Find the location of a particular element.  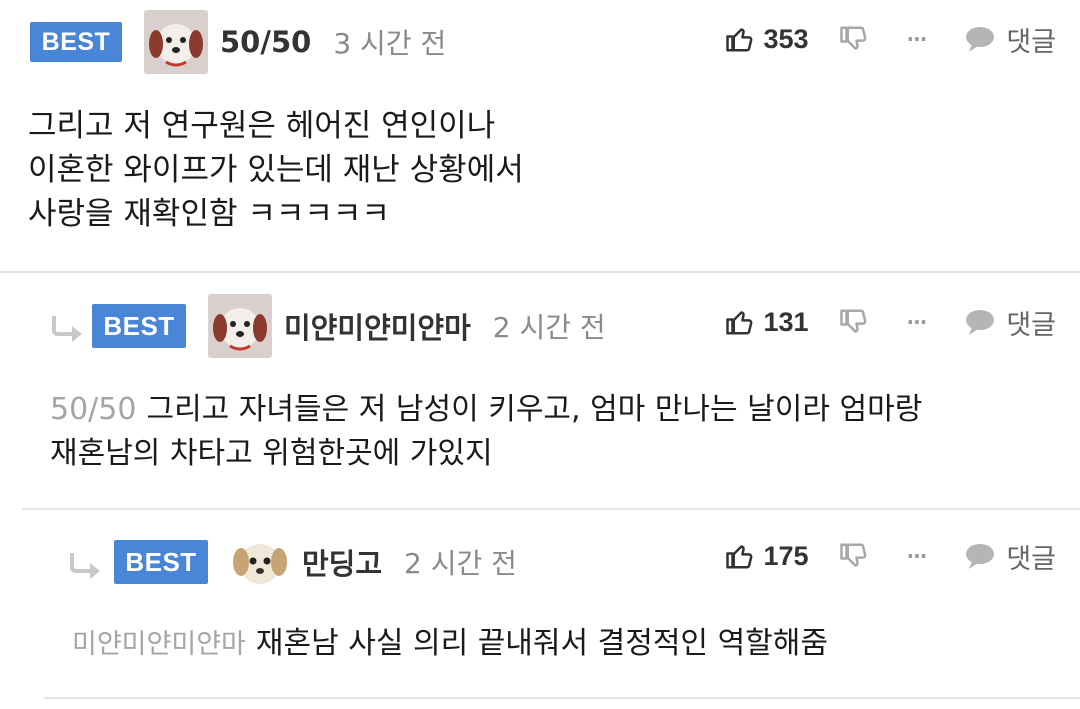

comment-line: 이혼한 와이프가 있는데 재난 상황에서 is located at coordinates (276, 170).